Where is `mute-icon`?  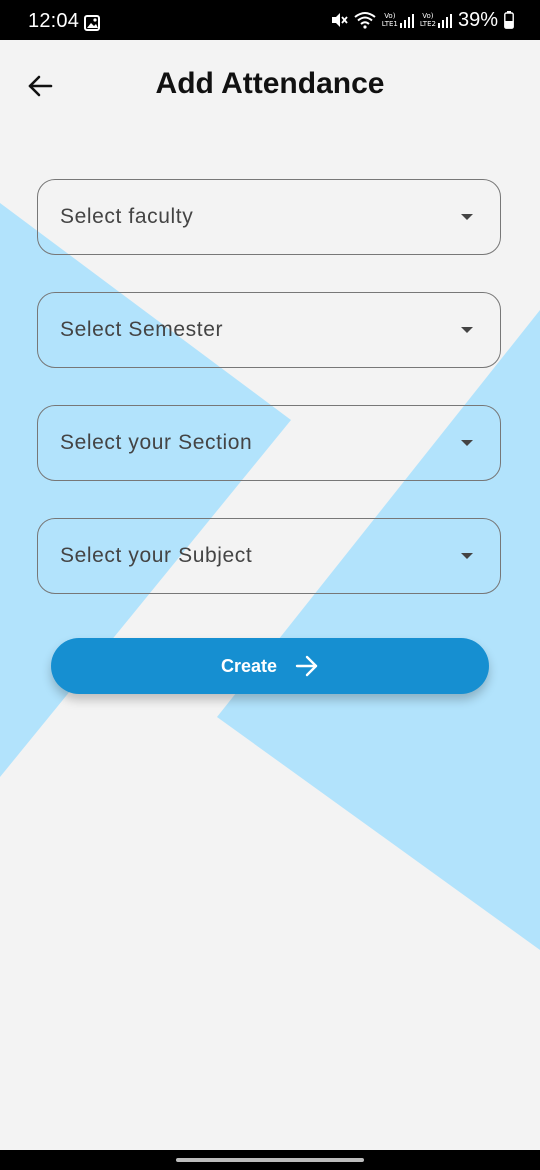 mute-icon is located at coordinates (339, 20).